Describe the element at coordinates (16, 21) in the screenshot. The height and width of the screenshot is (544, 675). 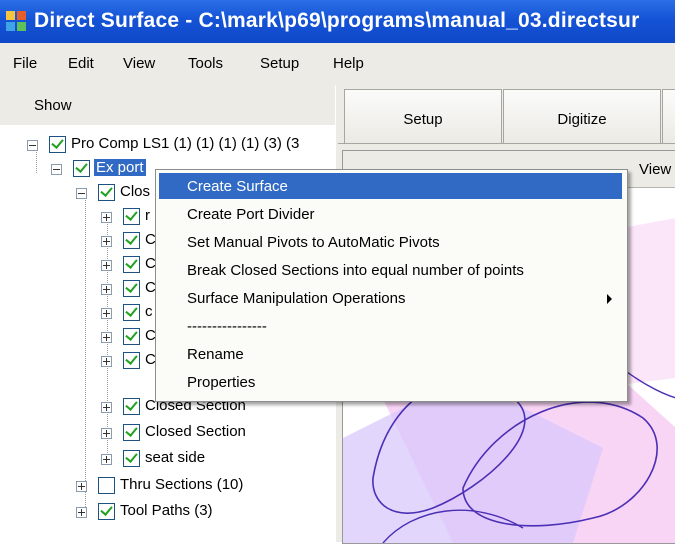
I see `app-icon` at that location.